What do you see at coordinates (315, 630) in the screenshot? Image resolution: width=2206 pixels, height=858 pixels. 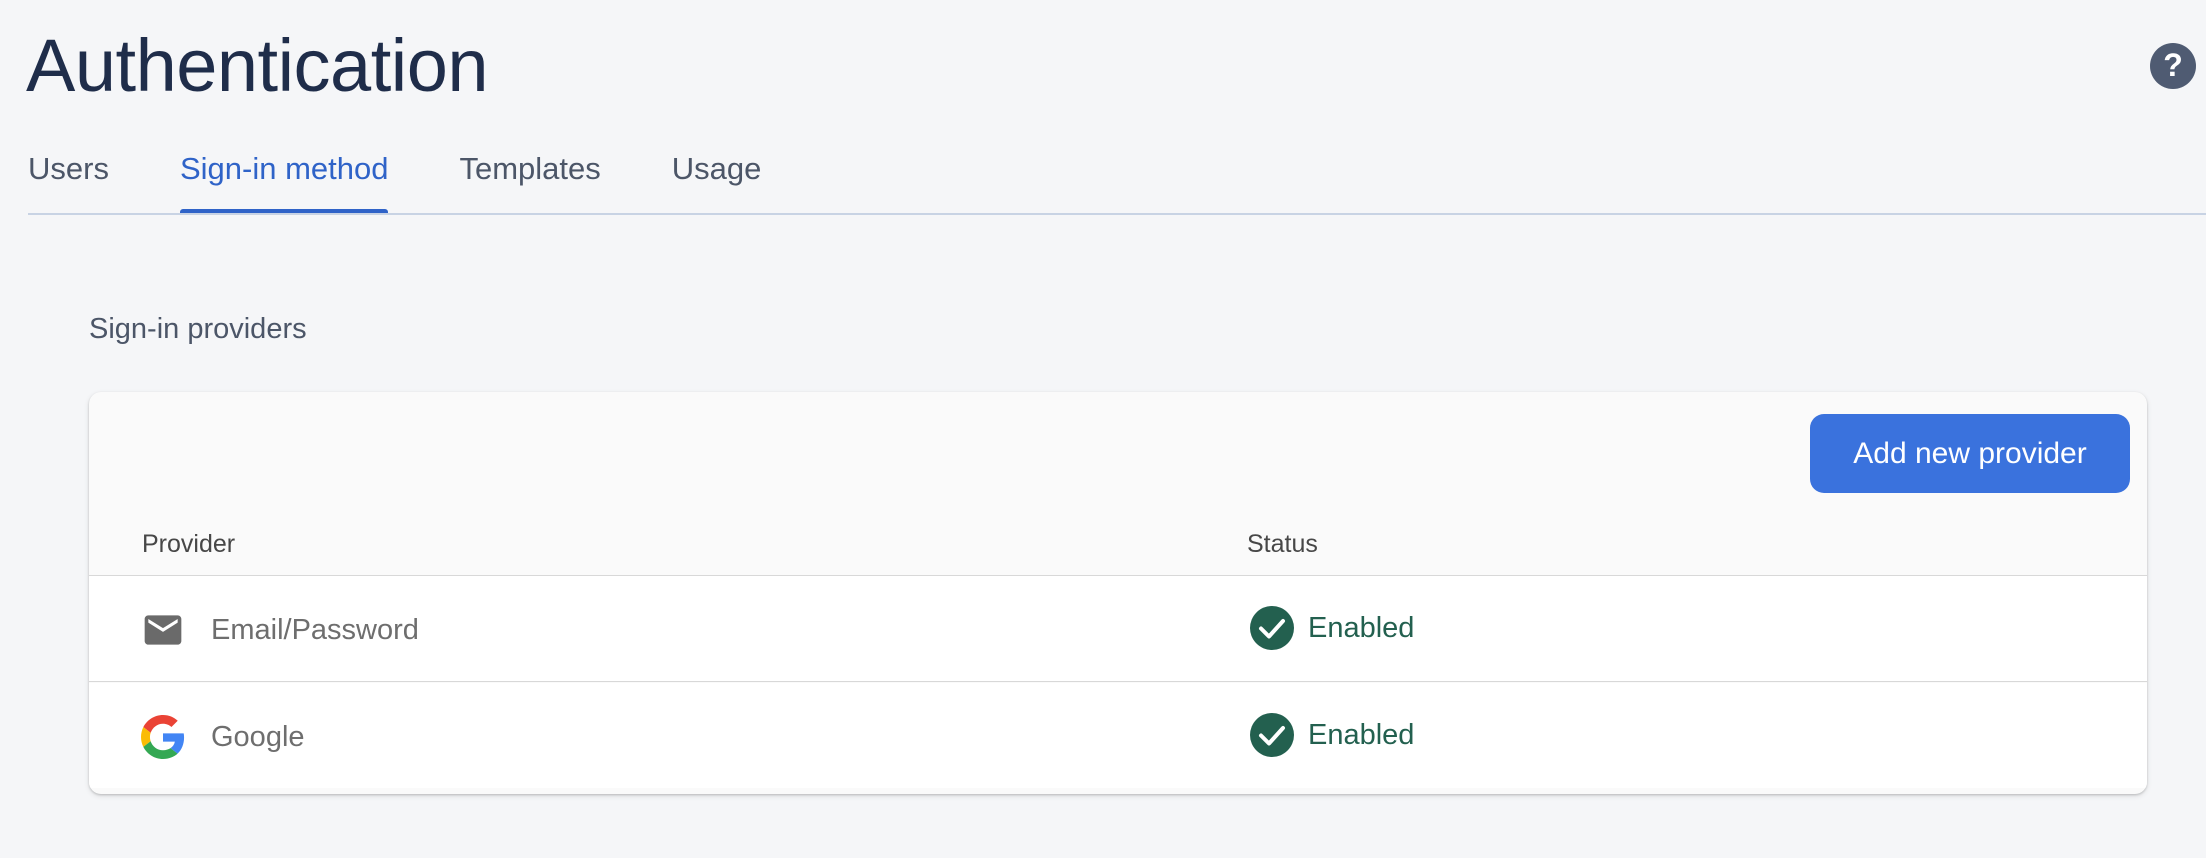 I see `provider-name: Email/Password` at bounding box center [315, 630].